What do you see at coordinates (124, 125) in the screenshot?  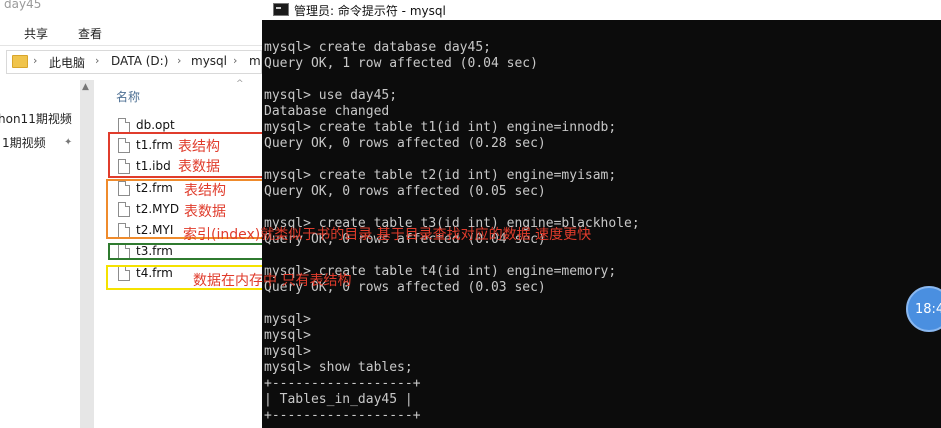 I see `file-icon` at bounding box center [124, 125].